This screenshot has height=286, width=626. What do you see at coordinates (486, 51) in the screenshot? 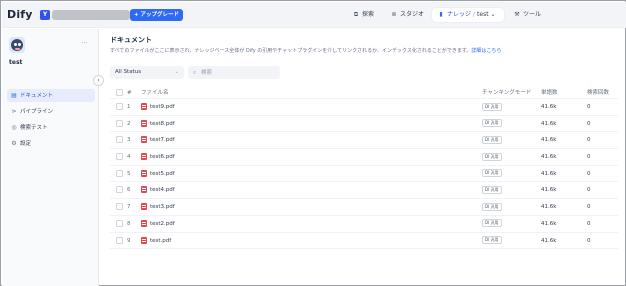
I see `learn-more-link: 詳細はこちら` at bounding box center [486, 51].